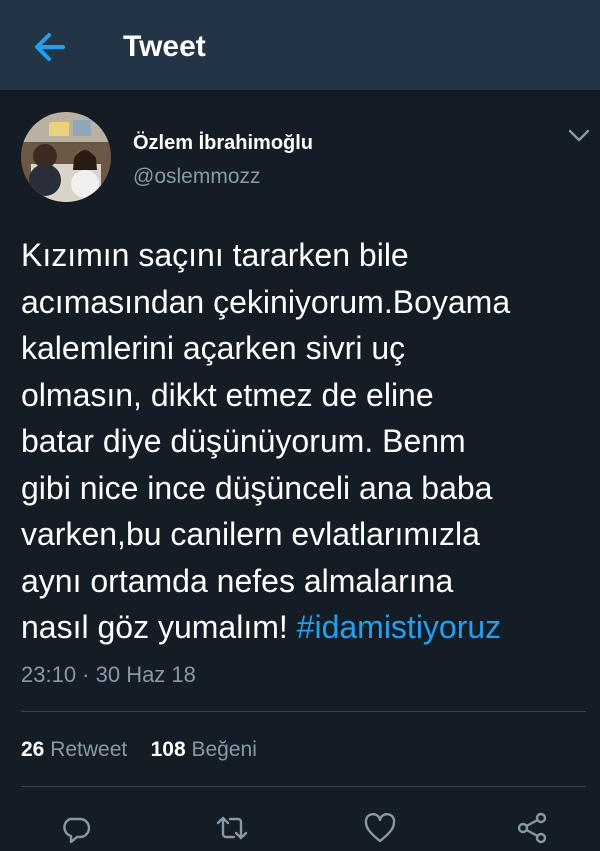 The height and width of the screenshot is (851, 600). Describe the element at coordinates (257, 487) in the screenshot. I see `tweet-text-line: gibi nice ince düşünceli ana baba` at that location.